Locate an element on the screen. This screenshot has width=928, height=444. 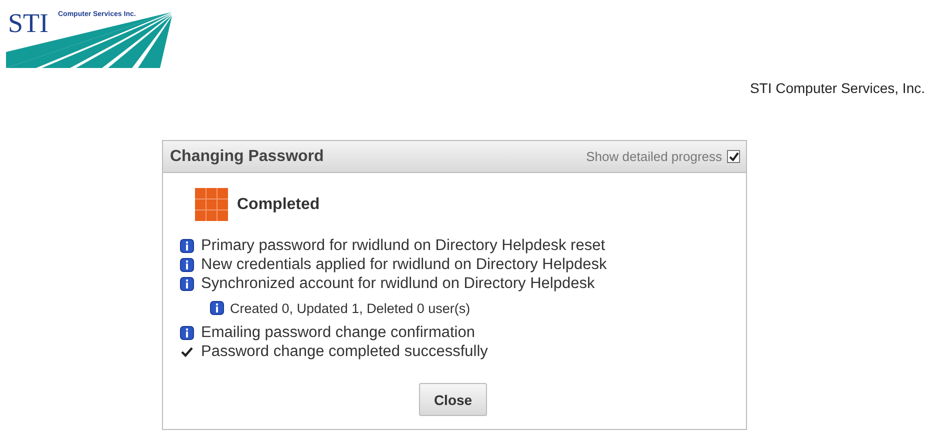
stripes-icon is located at coordinates (90, 41).